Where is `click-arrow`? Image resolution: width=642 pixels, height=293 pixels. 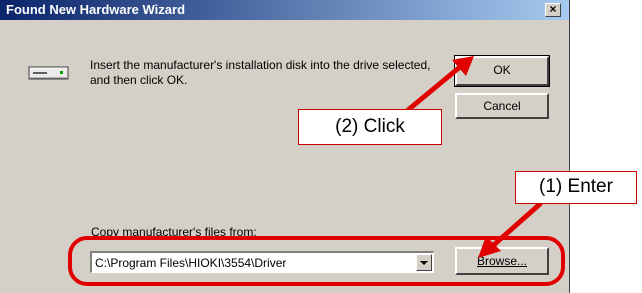 click-arrow is located at coordinates (437, 86).